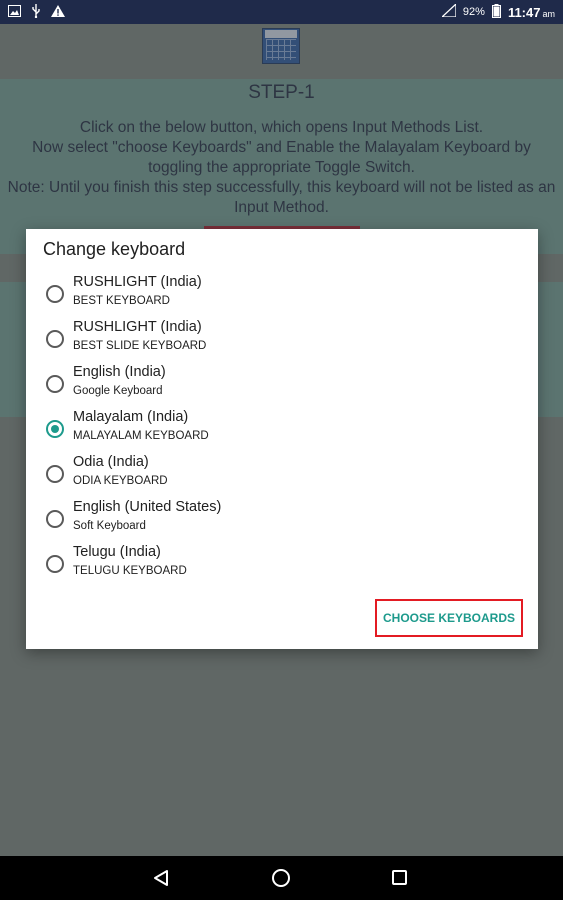 Image resolution: width=563 pixels, height=900 pixels. Describe the element at coordinates (109, 526) in the screenshot. I see `keyboard-option-subtitle: Soft Keyboard` at that location.